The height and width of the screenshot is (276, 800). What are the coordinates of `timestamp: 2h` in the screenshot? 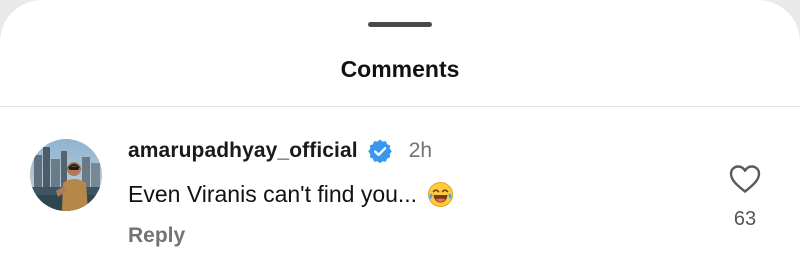 It's located at (420, 150).